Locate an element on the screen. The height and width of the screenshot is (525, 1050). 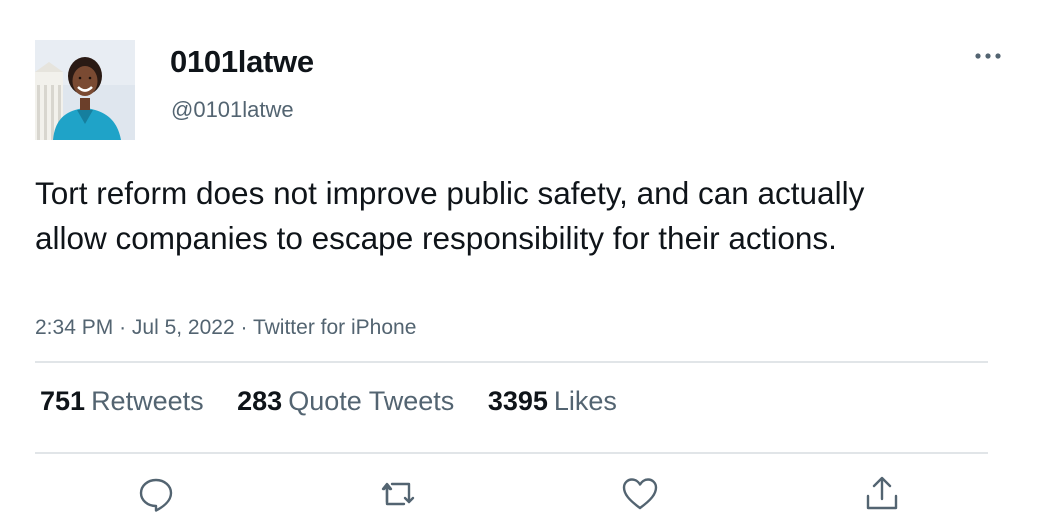
tweet-time: 2:34 PM is located at coordinates (74, 327).